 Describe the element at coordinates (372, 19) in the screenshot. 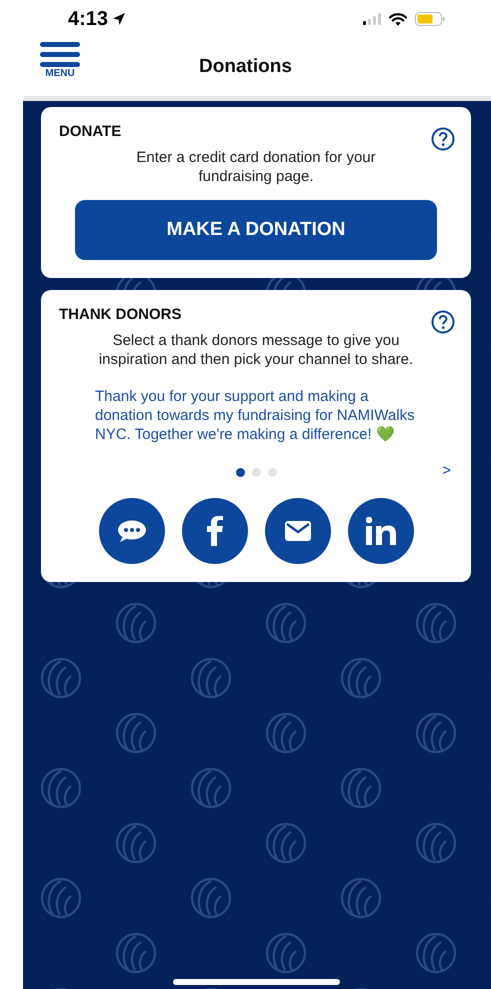

I see `signal-icon` at that location.